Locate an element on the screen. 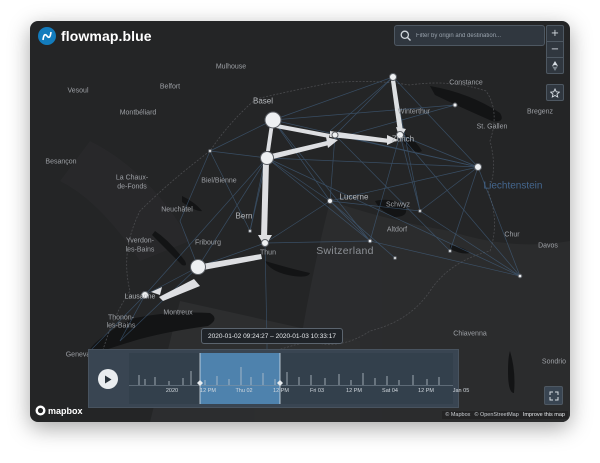 This screenshot has height=463, width=600. compass-icon is located at coordinates (555, 65).